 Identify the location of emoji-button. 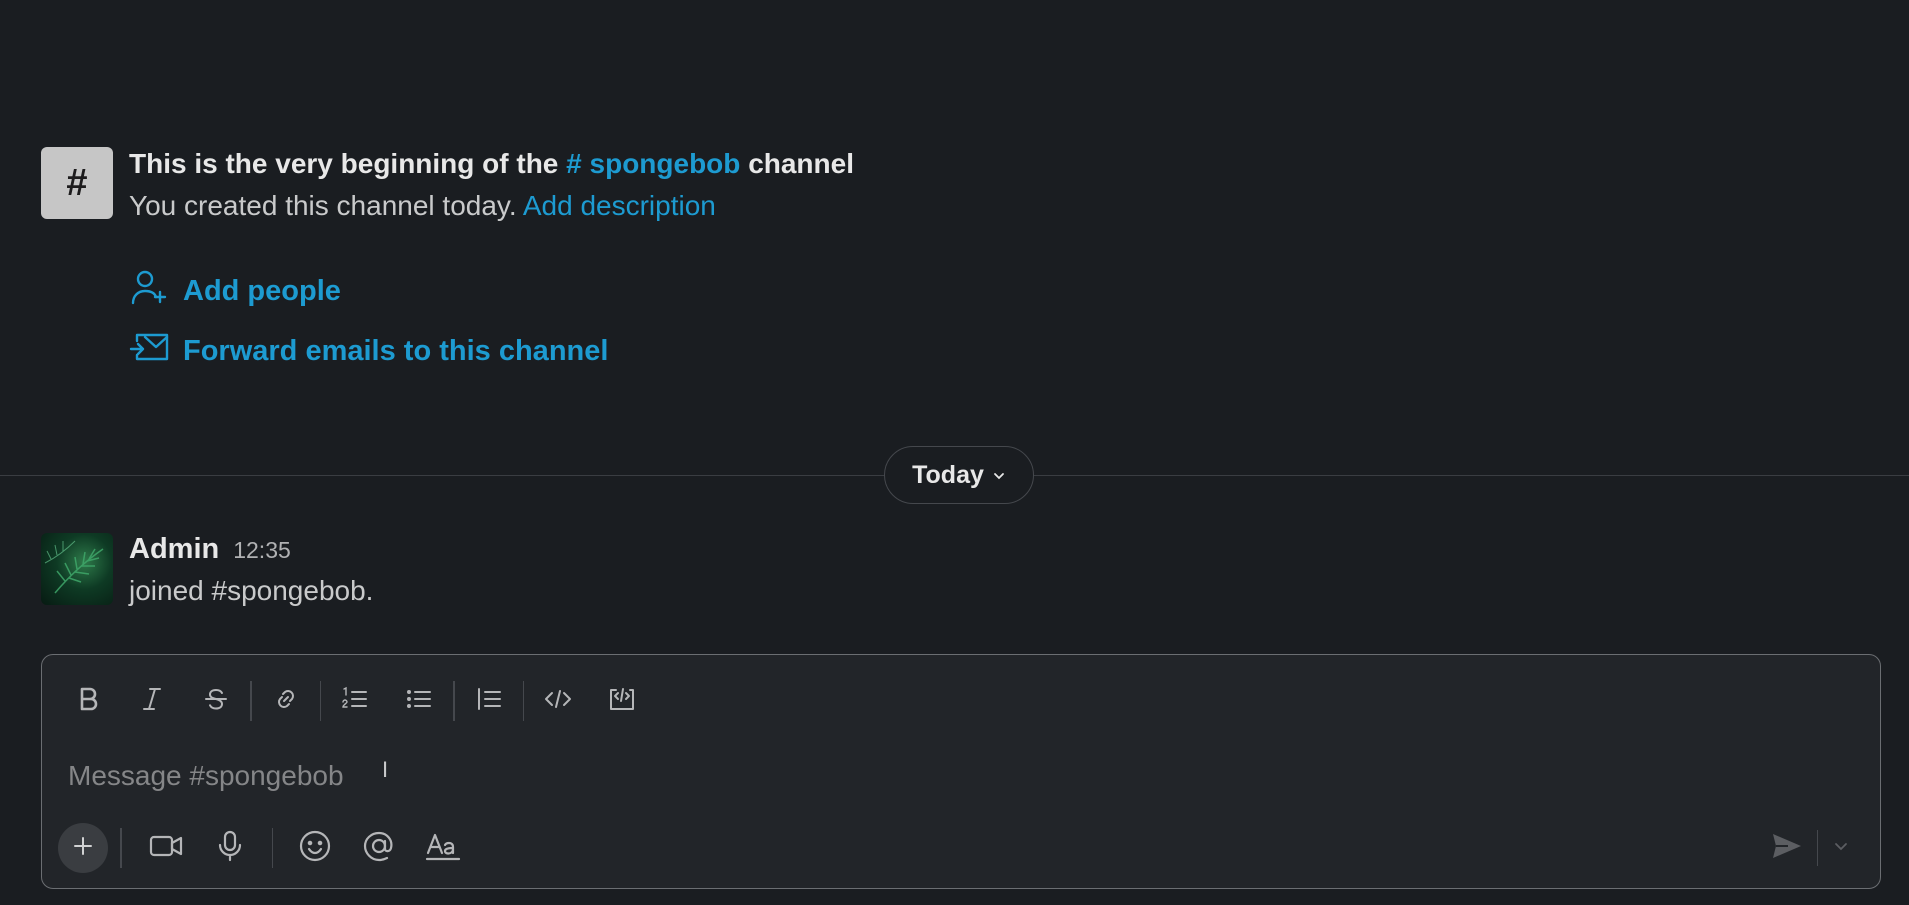
(315, 848).